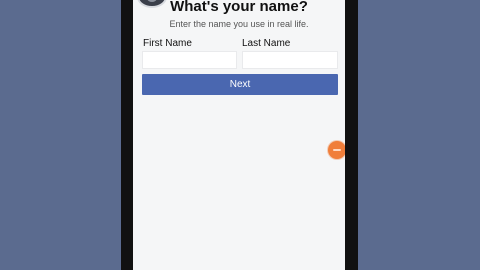 This screenshot has width=480, height=270. Describe the element at coordinates (239, 7) in the screenshot. I see `page-title: What's your name?` at that location.